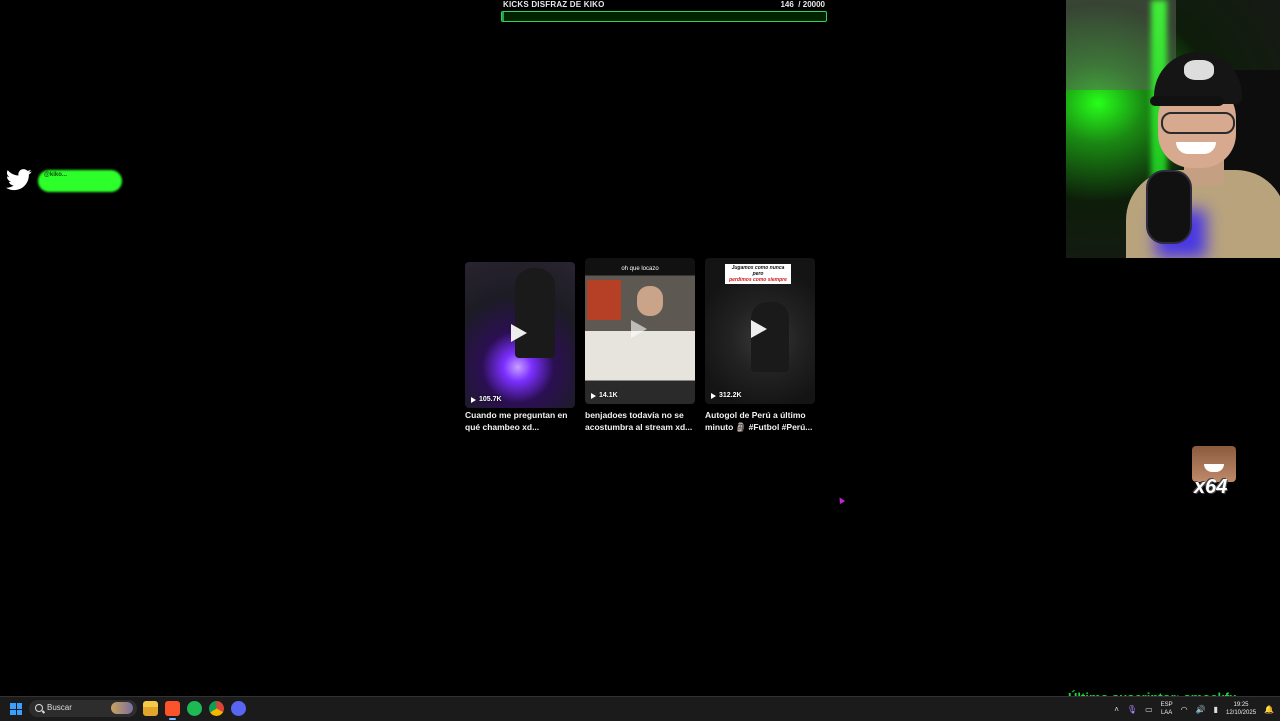  What do you see at coordinates (1167, 709) in the screenshot?
I see `language-indicator: ESP LAA` at bounding box center [1167, 709].